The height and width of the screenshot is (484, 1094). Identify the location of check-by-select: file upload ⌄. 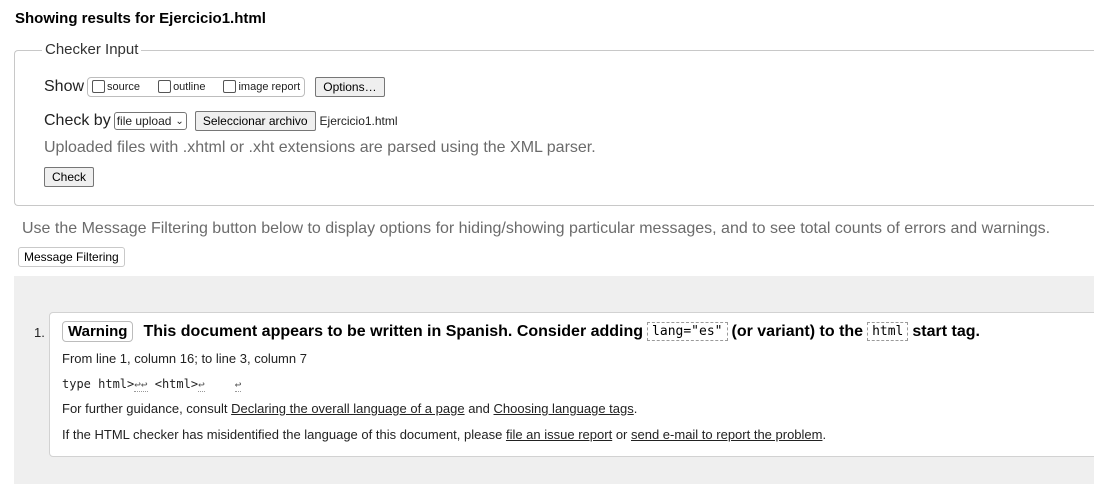
(150, 121).